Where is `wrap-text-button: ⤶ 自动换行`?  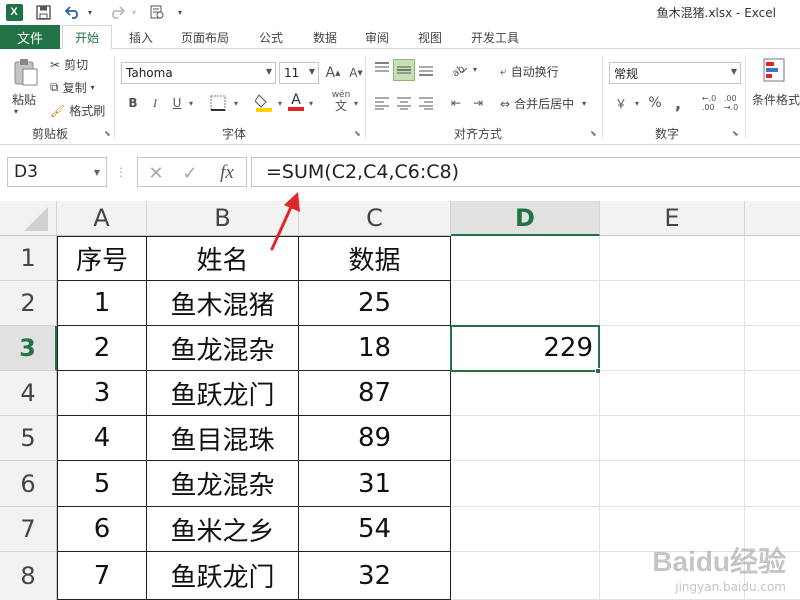
wrap-text-button: ⤶ 自动换行 is located at coordinates (529, 71).